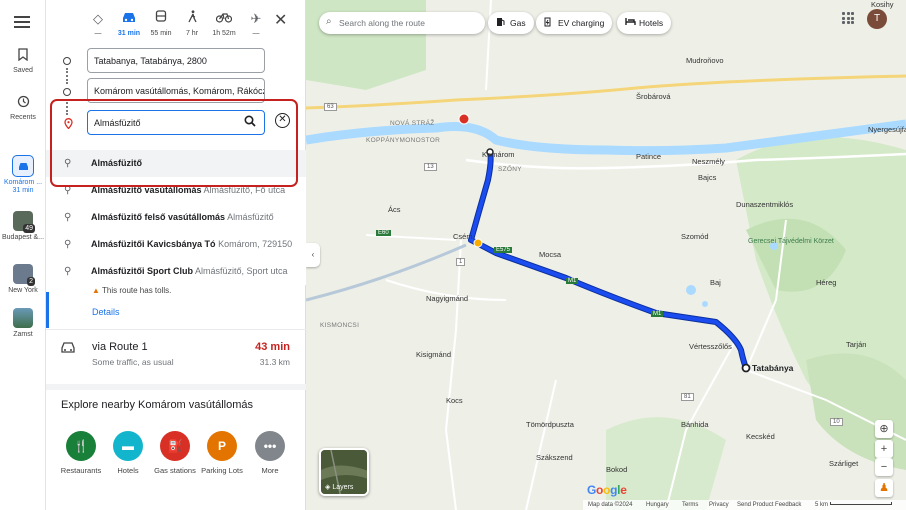 The height and width of the screenshot is (510, 906). What do you see at coordinates (176, 329) in the screenshot?
I see `divider` at bounding box center [176, 329].